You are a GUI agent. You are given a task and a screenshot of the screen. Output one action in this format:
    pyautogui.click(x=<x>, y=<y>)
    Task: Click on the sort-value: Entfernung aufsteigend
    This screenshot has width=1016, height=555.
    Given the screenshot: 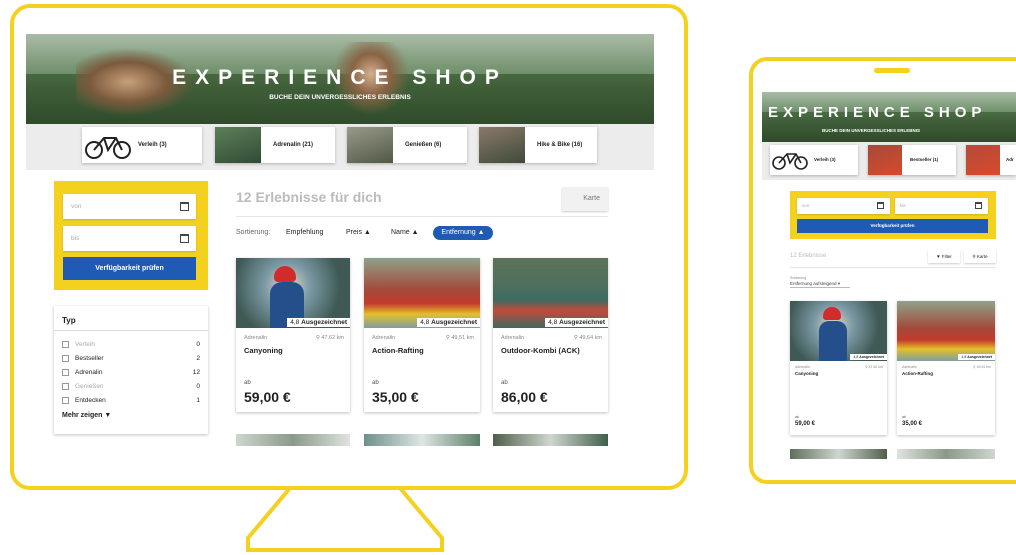 What is the action you would take?
    pyautogui.click(x=813, y=283)
    